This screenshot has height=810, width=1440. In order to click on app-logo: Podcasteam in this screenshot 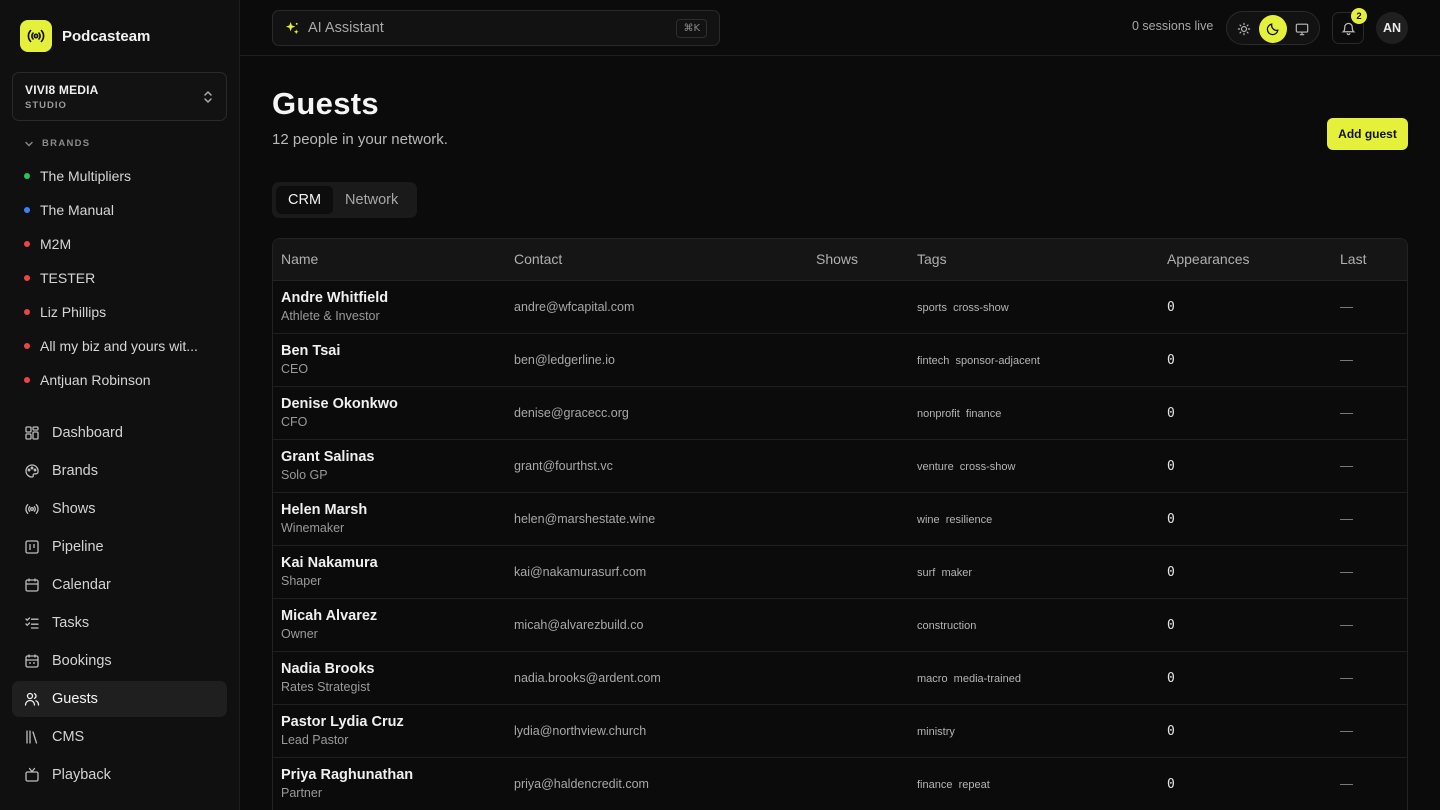, I will do `click(119, 36)`.